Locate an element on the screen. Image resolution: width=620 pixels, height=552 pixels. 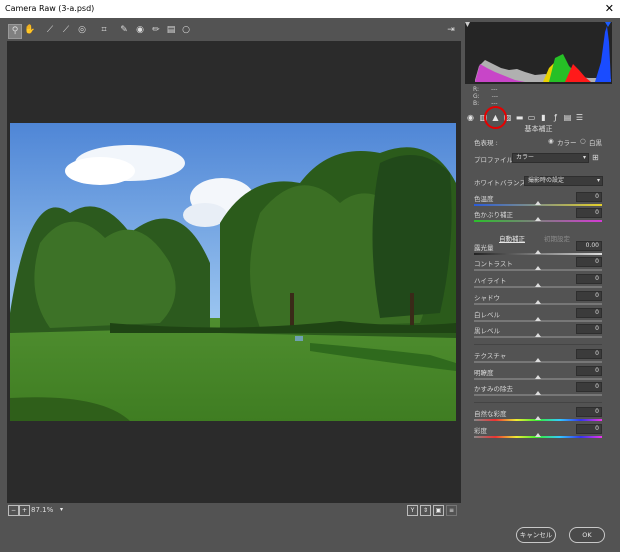
close-icon: ✕ is located at coordinates (609, 8).